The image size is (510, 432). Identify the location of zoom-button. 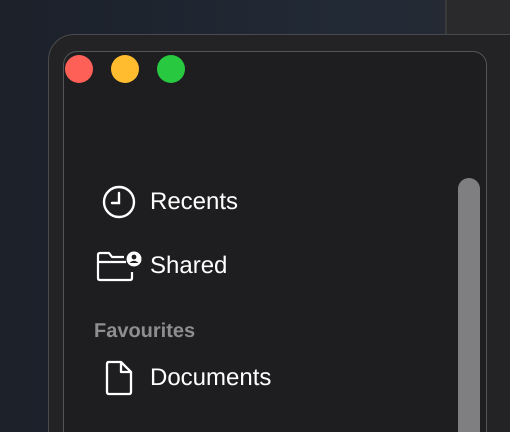
(171, 69).